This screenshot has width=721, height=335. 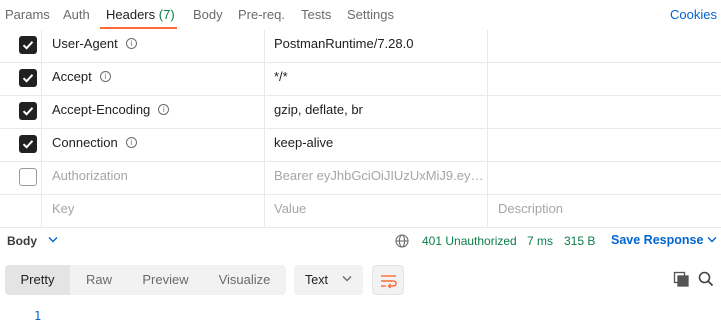 I want to click on tab-params: Params, so click(x=27, y=14).